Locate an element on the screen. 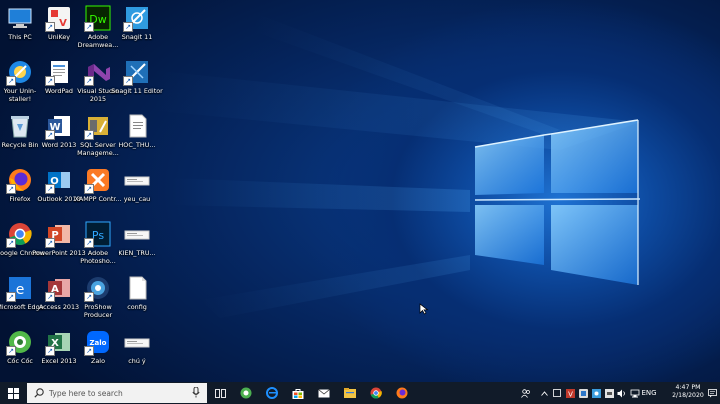 The image size is (720, 404). desktop-icon-label: chú ý is located at coordinates (137, 361).